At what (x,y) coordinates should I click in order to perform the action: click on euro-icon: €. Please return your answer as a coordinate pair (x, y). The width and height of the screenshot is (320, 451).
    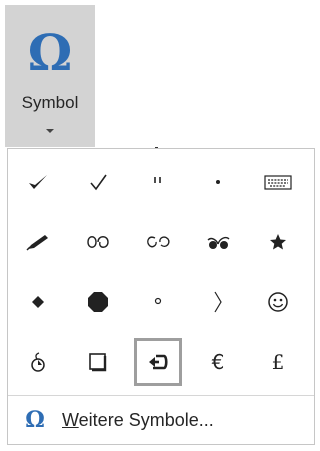
    Looking at the image, I should click on (218, 362).